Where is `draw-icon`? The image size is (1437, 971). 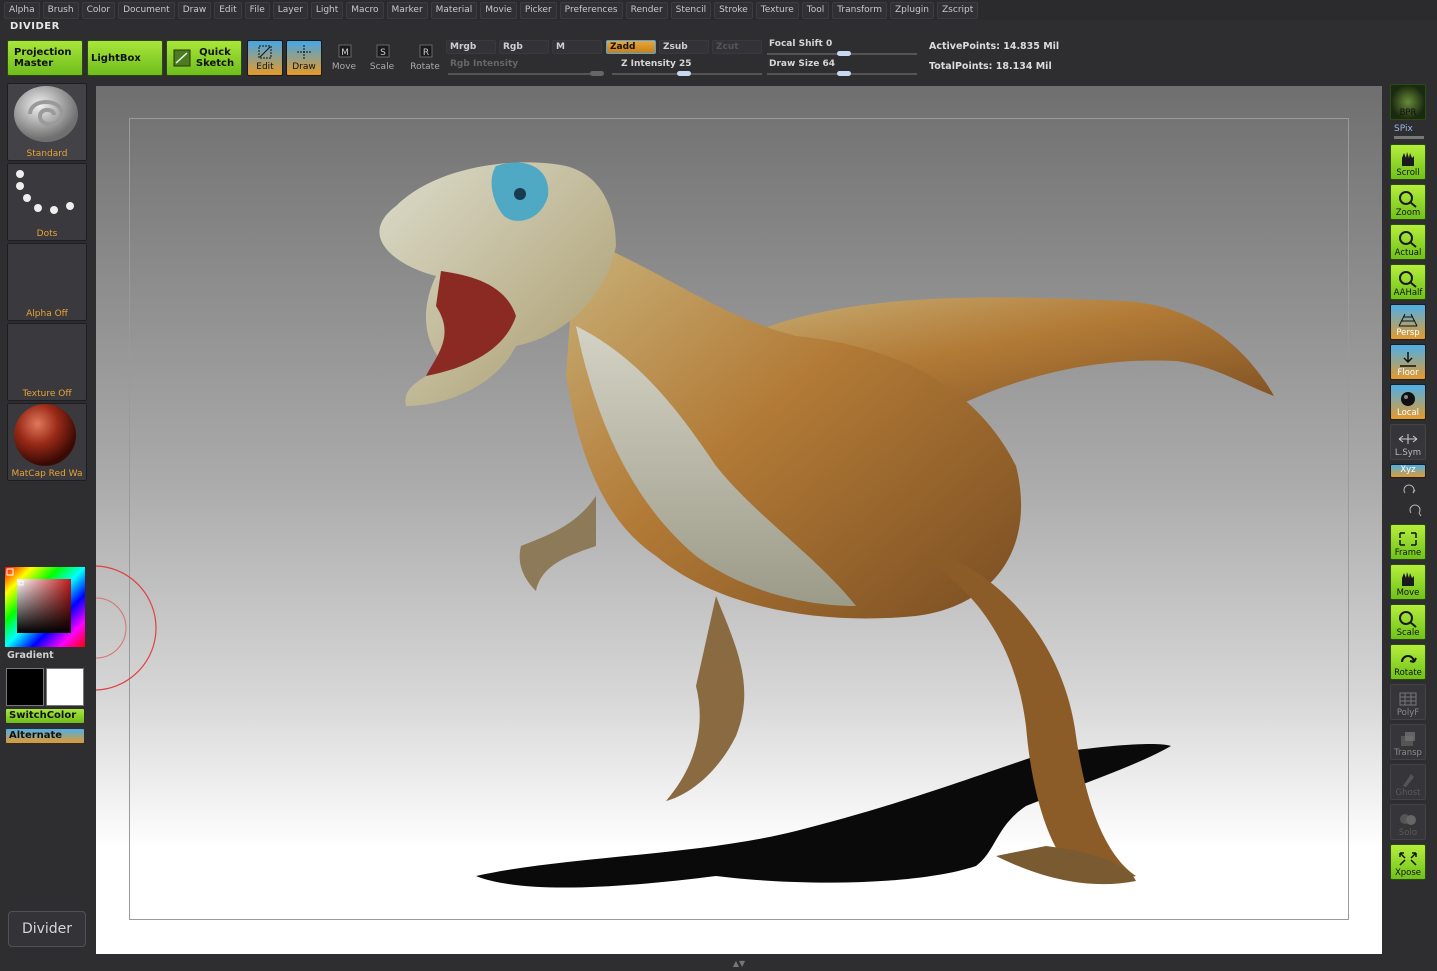
draw-icon is located at coordinates (304, 51).